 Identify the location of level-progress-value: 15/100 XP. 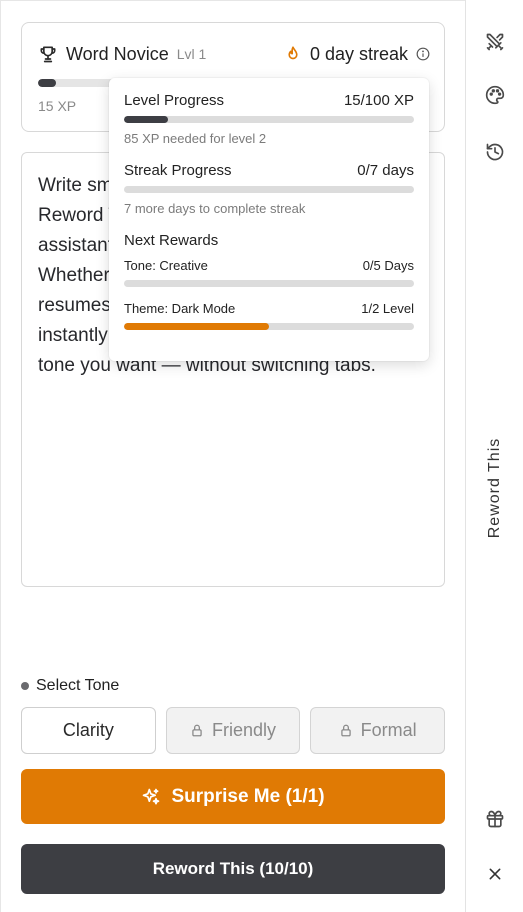
(378, 100).